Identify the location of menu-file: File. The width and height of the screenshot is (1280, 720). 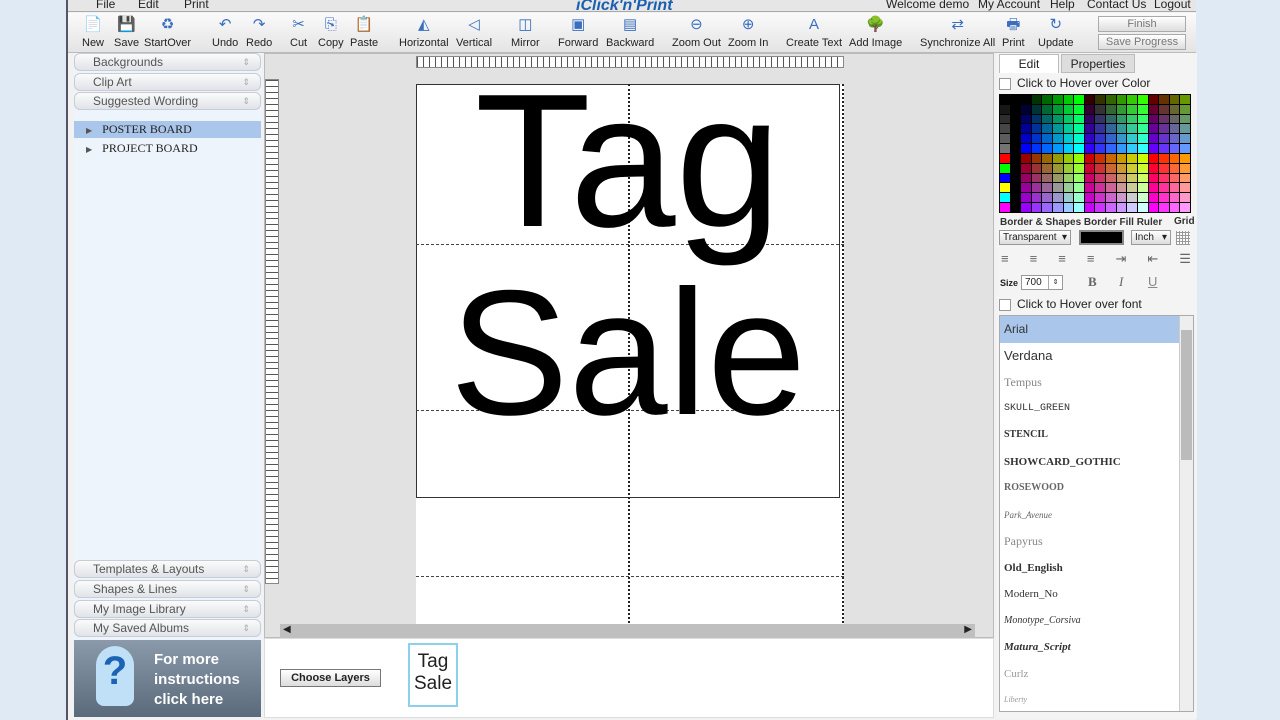
(105, 5).